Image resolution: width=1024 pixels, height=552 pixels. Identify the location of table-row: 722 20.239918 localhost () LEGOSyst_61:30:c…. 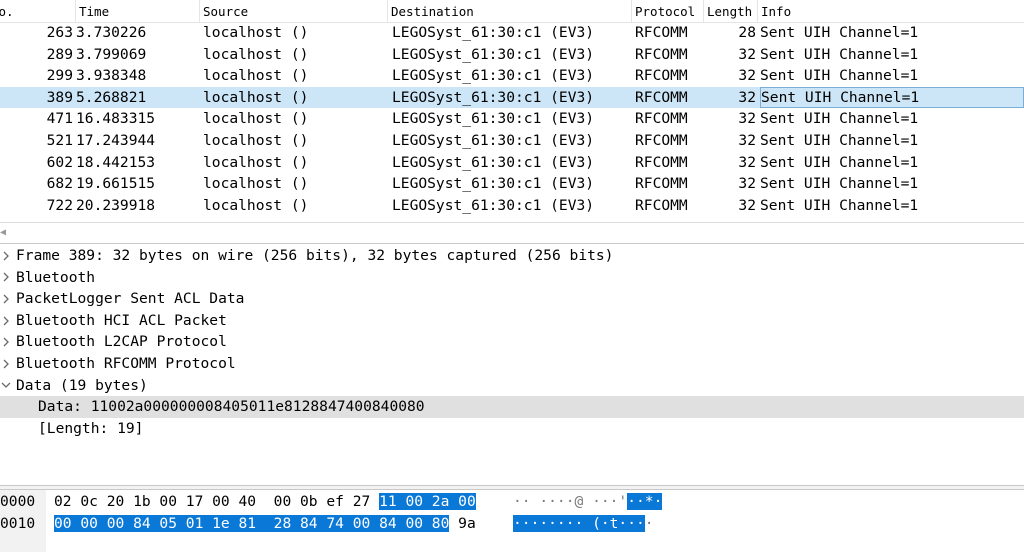
(512, 206).